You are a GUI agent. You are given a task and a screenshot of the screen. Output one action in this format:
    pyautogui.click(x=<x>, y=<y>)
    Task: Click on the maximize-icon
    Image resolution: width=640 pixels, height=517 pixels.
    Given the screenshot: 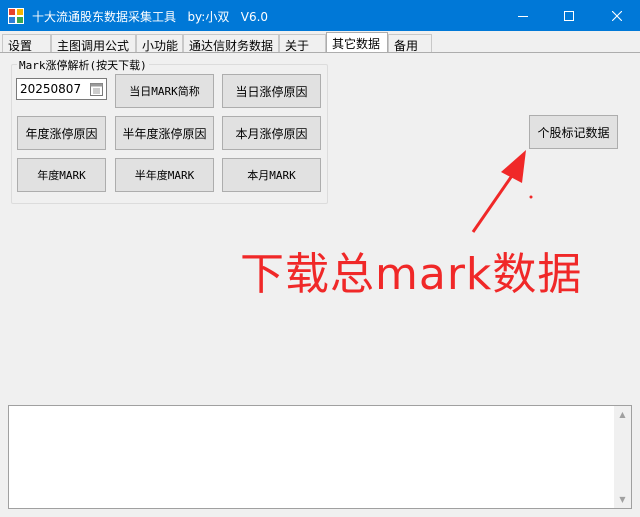 What is the action you would take?
    pyautogui.click(x=569, y=15)
    